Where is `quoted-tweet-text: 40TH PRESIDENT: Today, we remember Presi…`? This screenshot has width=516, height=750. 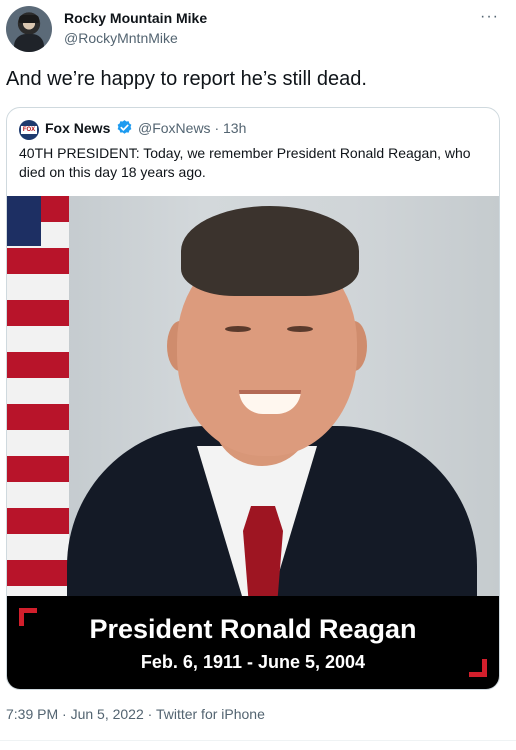
quoted-tweet-text: 40TH PRESIDENT: Today, we remember Presi… is located at coordinates (245, 162).